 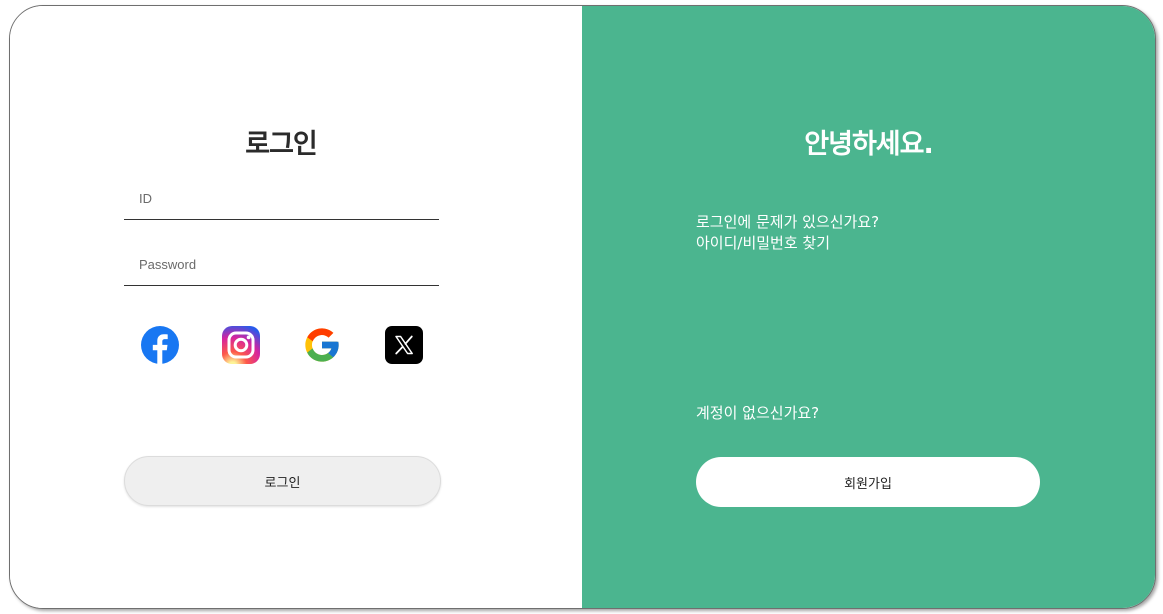 I want to click on facebook-icon, so click(x=160, y=345).